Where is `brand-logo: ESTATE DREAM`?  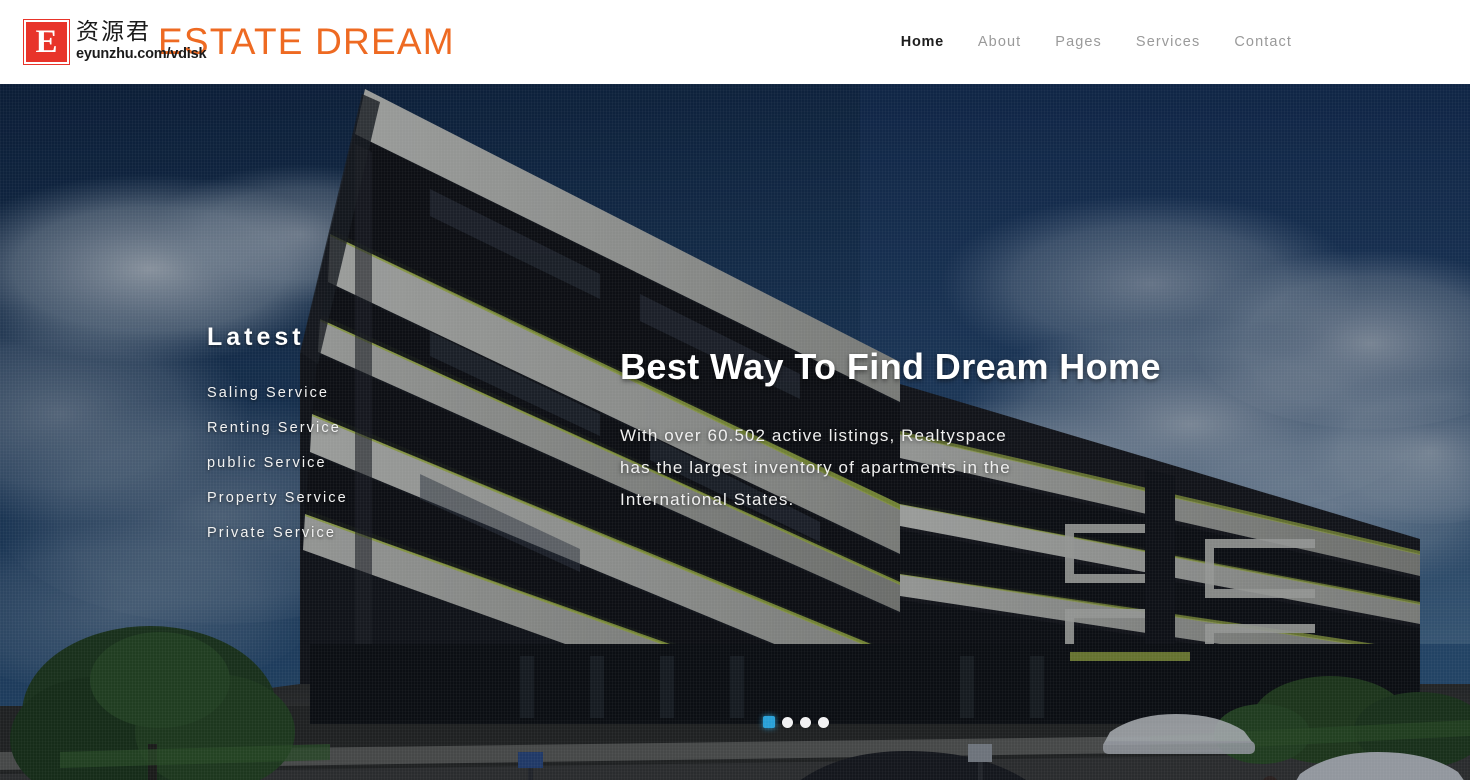
brand-logo: ESTATE DREAM is located at coordinates (227, 42).